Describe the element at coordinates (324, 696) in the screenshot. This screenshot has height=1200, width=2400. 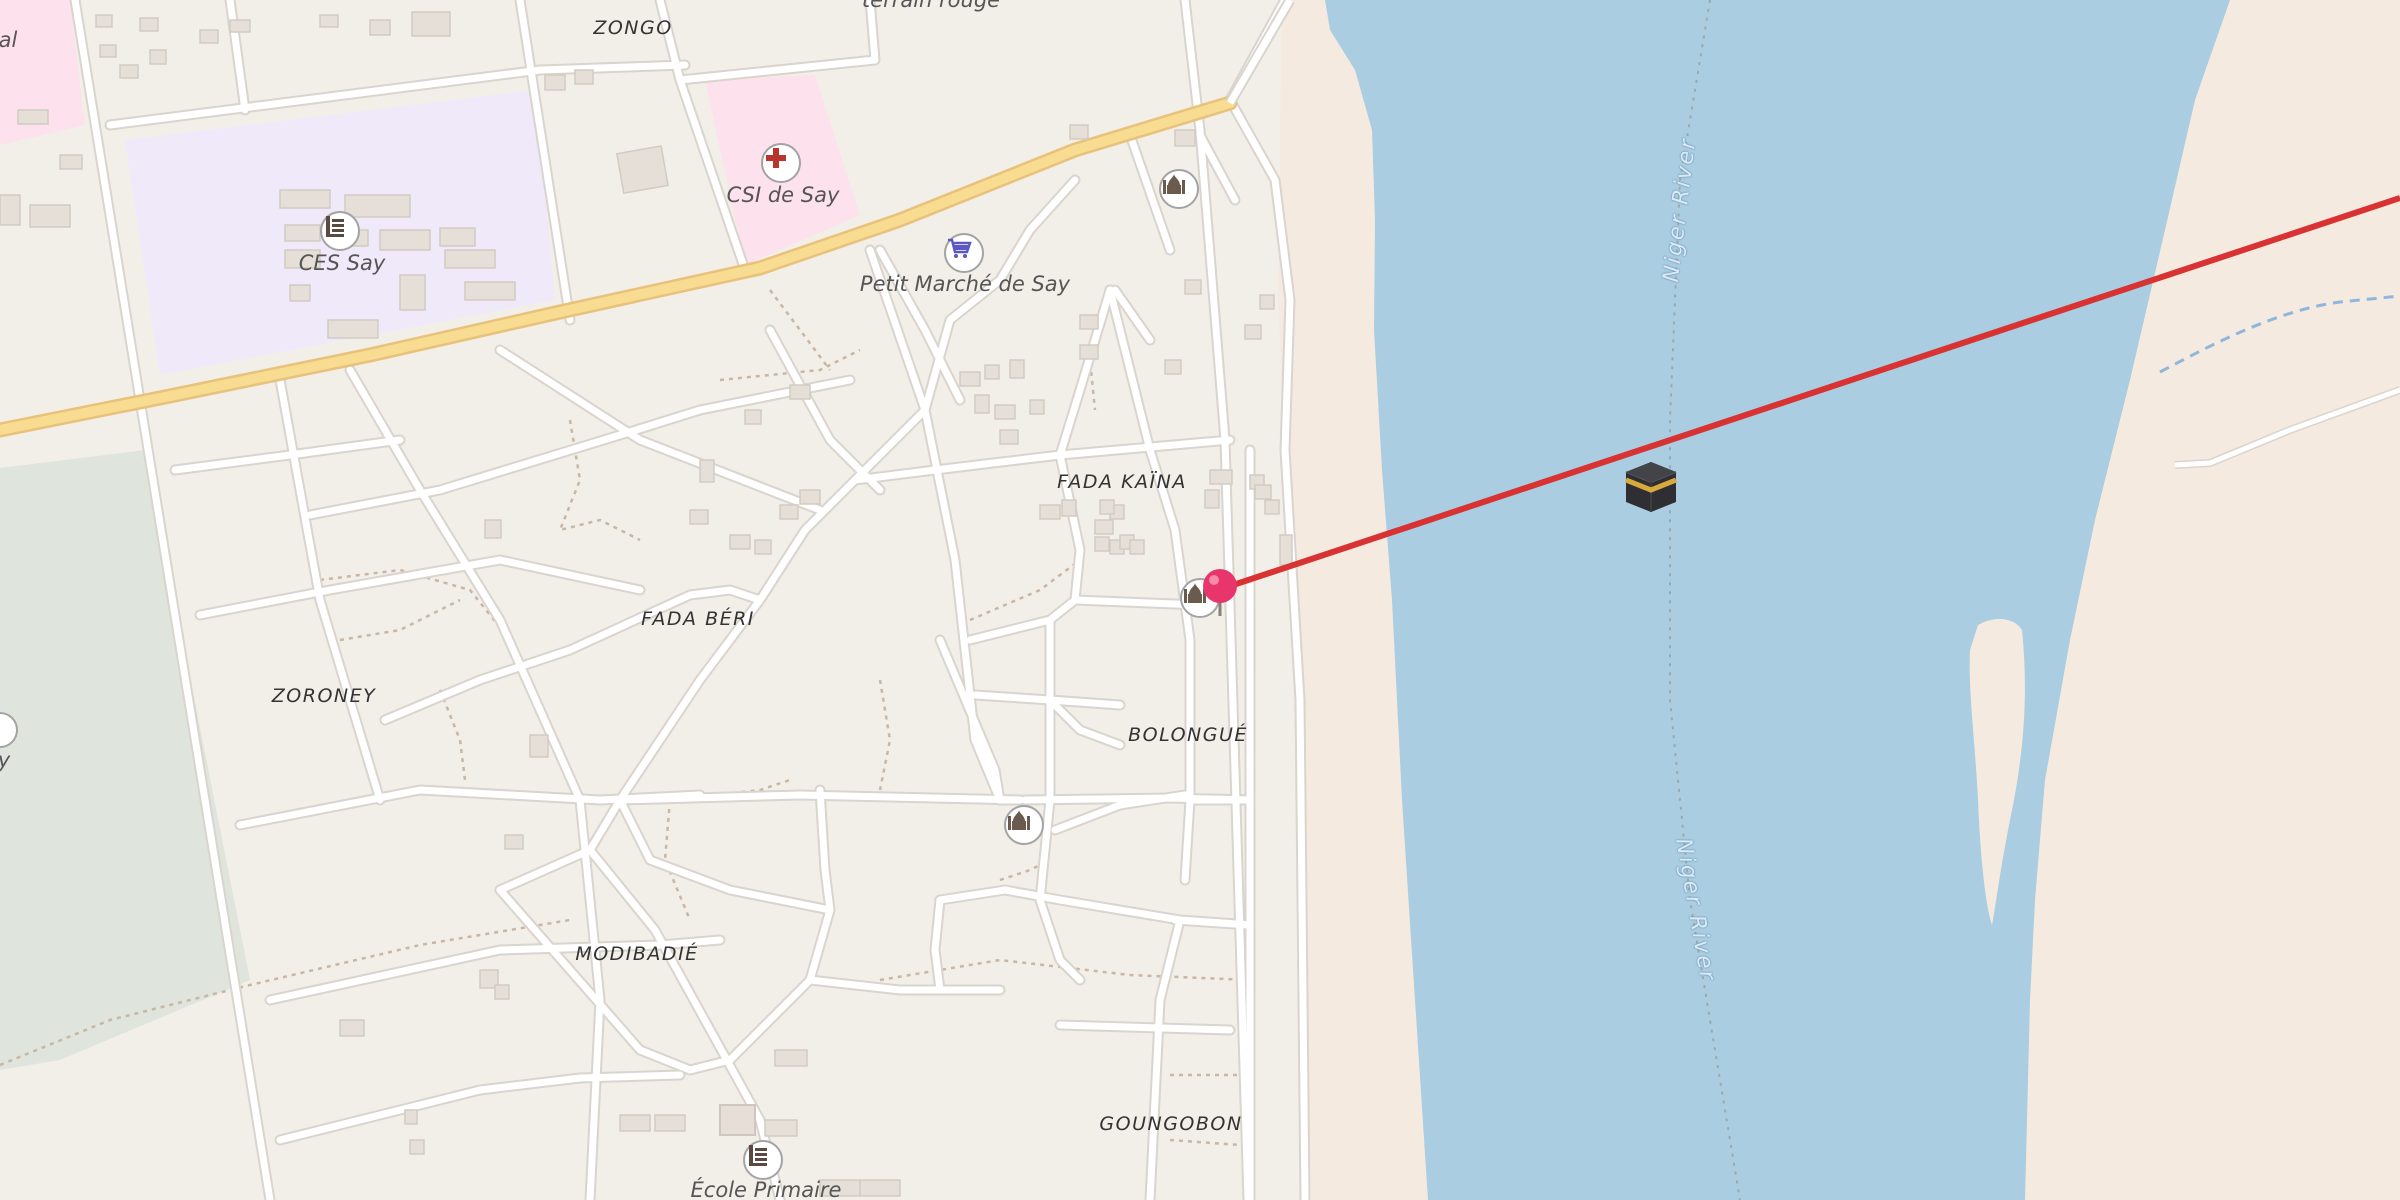
I see `place-label-zoroney: ZORONEY` at that location.